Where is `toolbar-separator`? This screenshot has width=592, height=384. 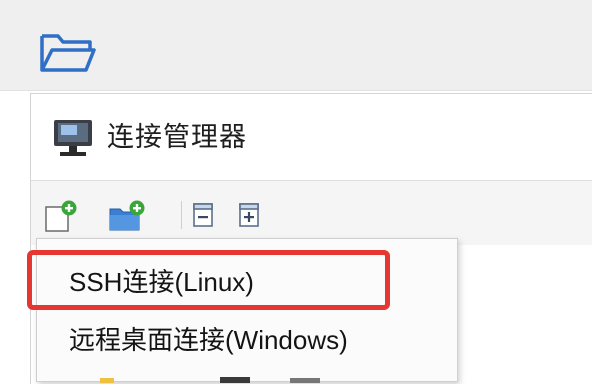 toolbar-separator is located at coordinates (181, 215).